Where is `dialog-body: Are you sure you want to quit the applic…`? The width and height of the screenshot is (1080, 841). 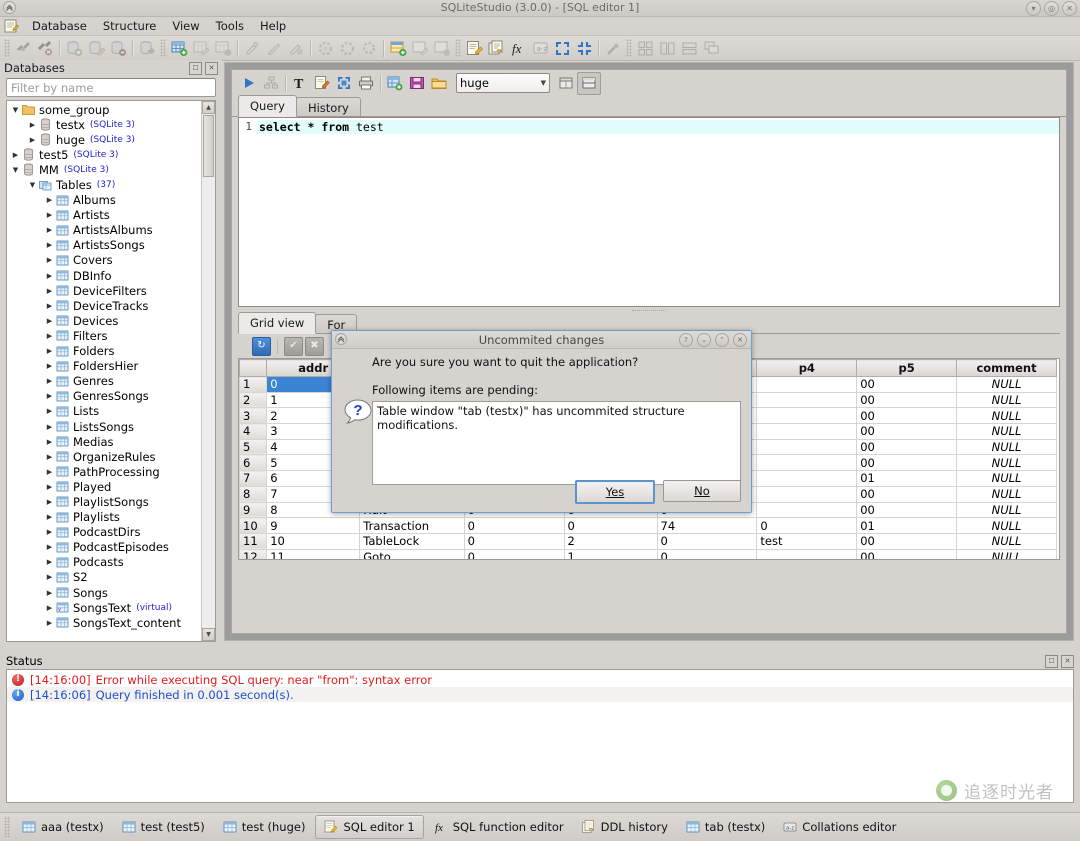
dialog-body: Are you sure you want to quit the applic… is located at coordinates (556, 420).